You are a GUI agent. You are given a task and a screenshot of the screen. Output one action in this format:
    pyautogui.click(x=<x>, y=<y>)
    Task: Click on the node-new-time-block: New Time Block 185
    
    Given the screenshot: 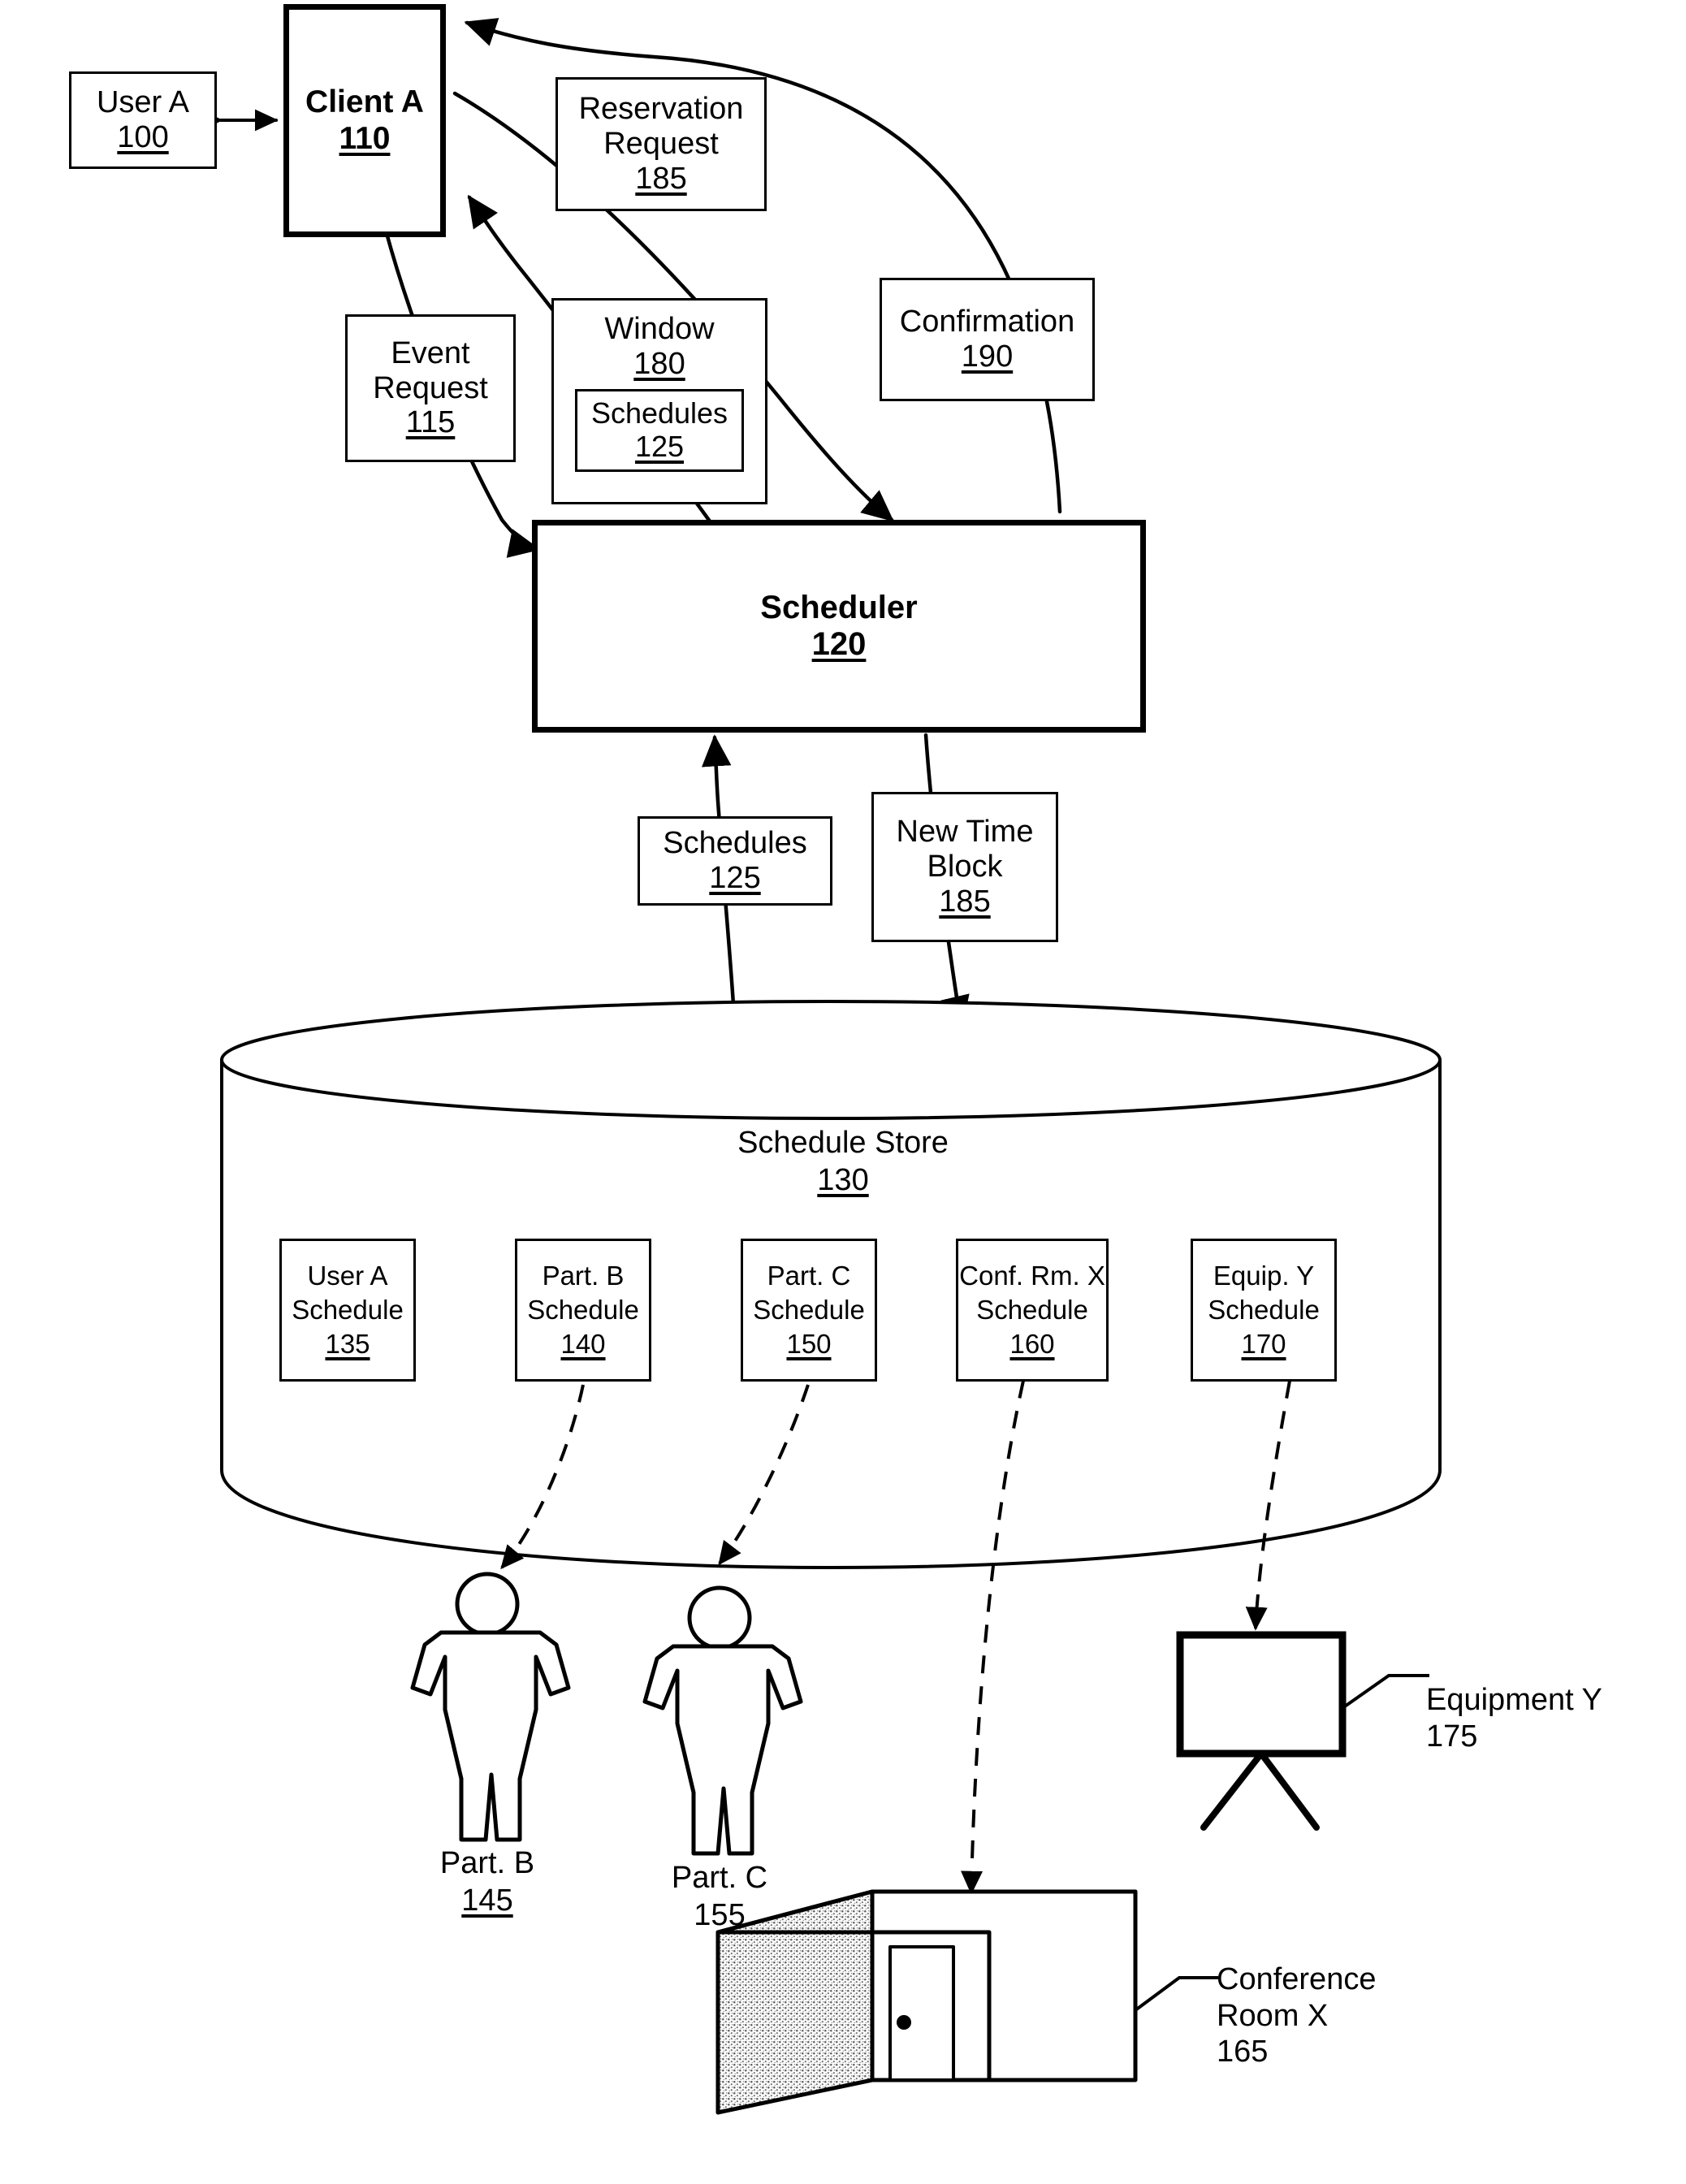 What is the action you would take?
    pyautogui.click(x=964, y=867)
    